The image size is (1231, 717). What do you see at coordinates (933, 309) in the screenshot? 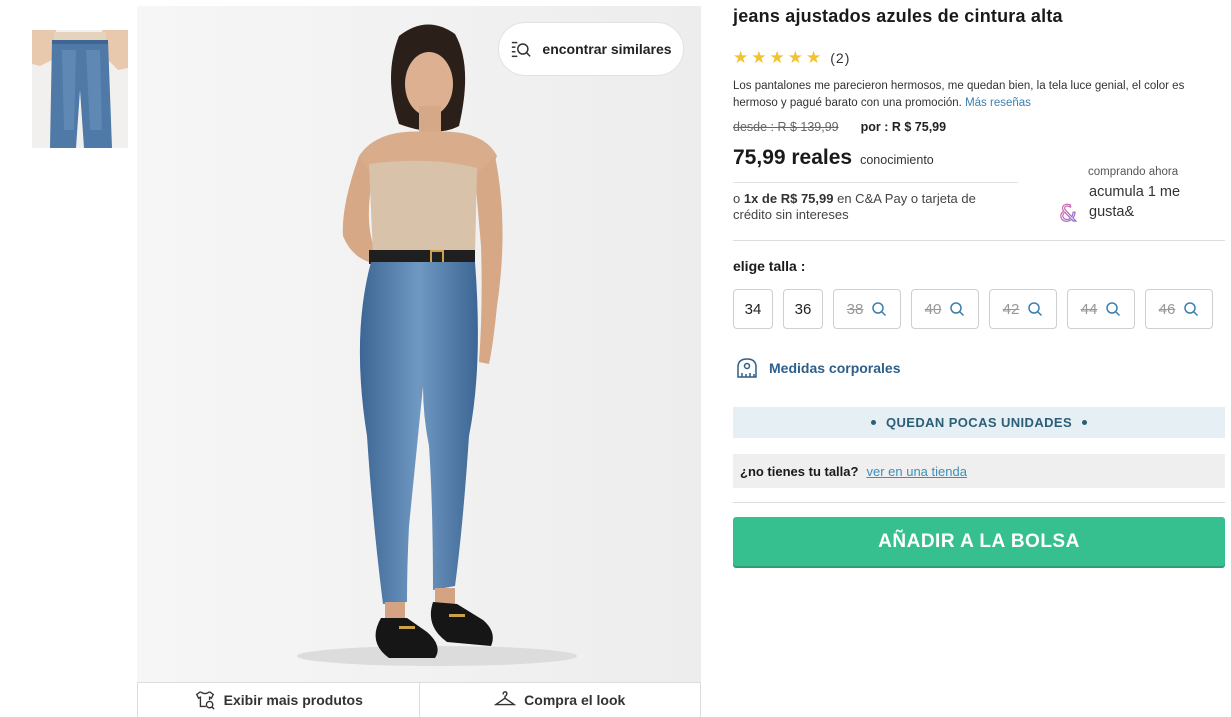
I see `size-value: 40` at bounding box center [933, 309].